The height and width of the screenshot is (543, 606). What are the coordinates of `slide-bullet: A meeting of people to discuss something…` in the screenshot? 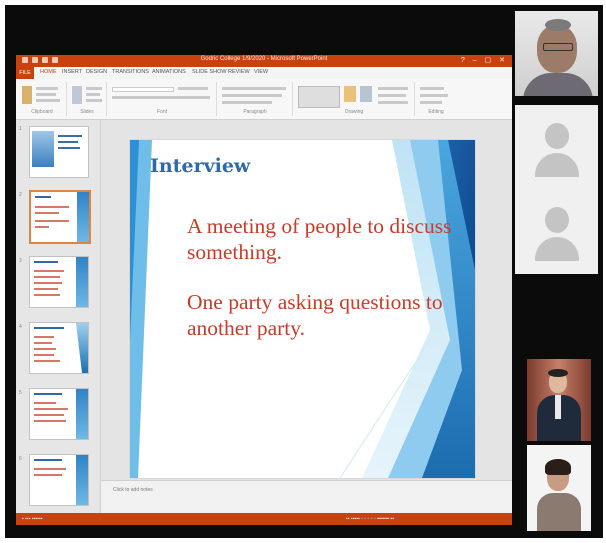 It's located at (319, 239).